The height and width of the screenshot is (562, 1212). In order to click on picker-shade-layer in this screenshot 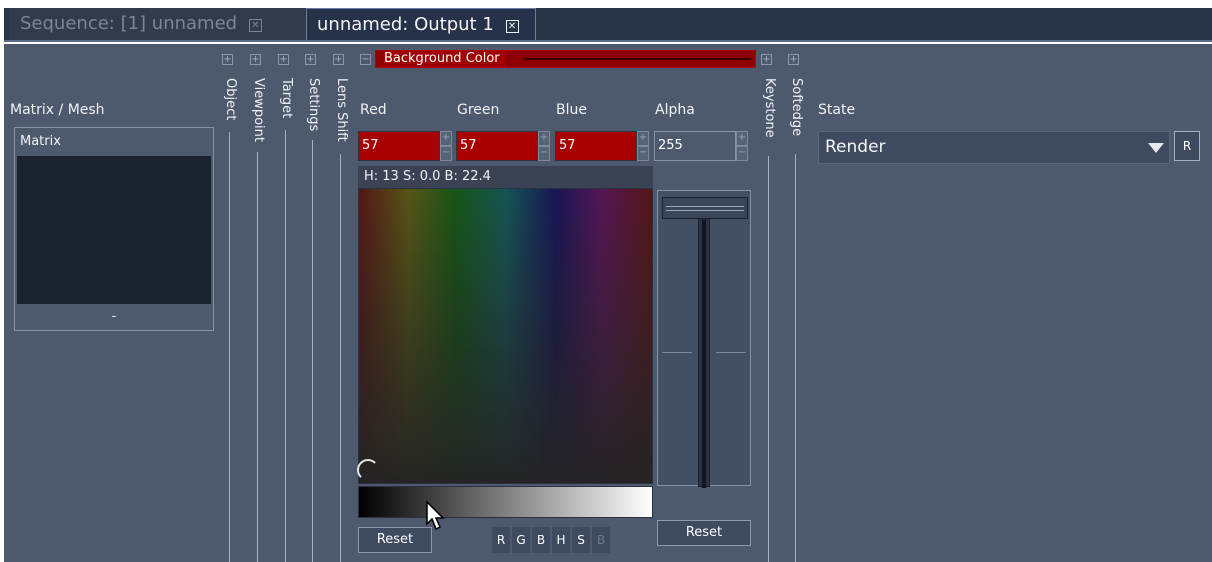, I will do `click(505, 336)`.